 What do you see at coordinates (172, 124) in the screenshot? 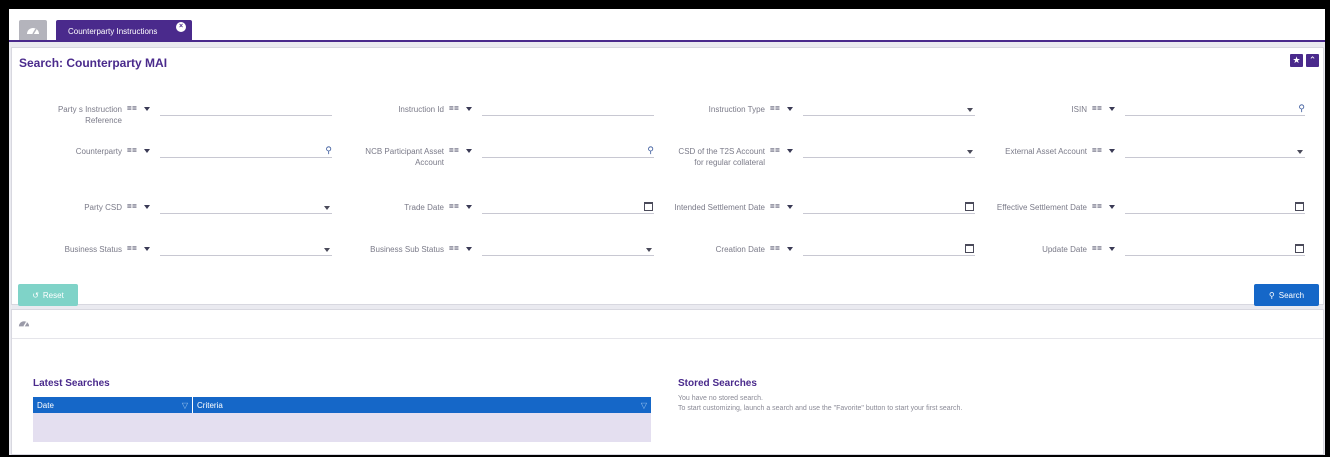
I see `field-party-s-instruction-reference: Party s Instruction Reference ==` at bounding box center [172, 124].